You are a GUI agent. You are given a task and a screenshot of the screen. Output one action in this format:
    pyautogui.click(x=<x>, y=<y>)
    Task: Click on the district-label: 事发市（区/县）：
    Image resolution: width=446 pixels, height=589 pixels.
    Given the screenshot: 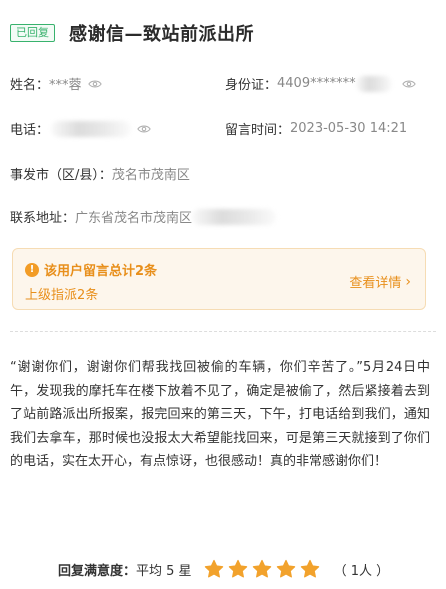 What is the action you would take?
    pyautogui.click(x=61, y=175)
    